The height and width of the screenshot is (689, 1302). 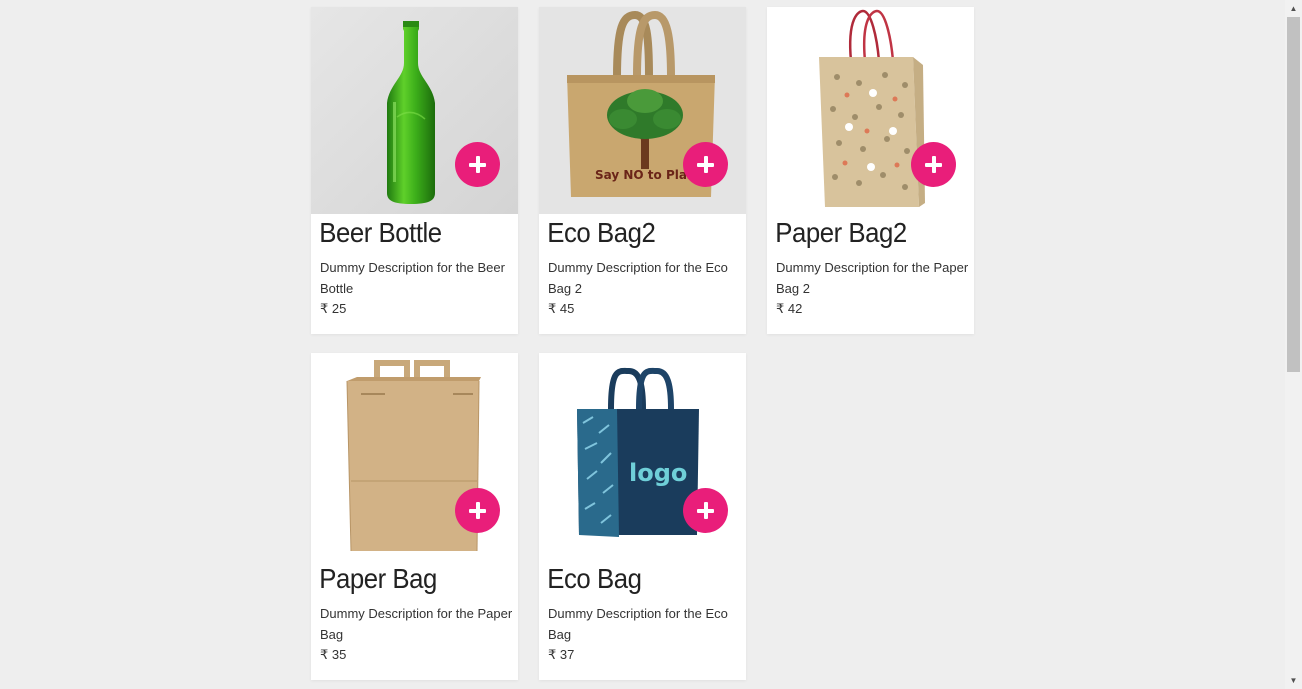 I want to click on product-price: ₹ 45, so click(x=561, y=308).